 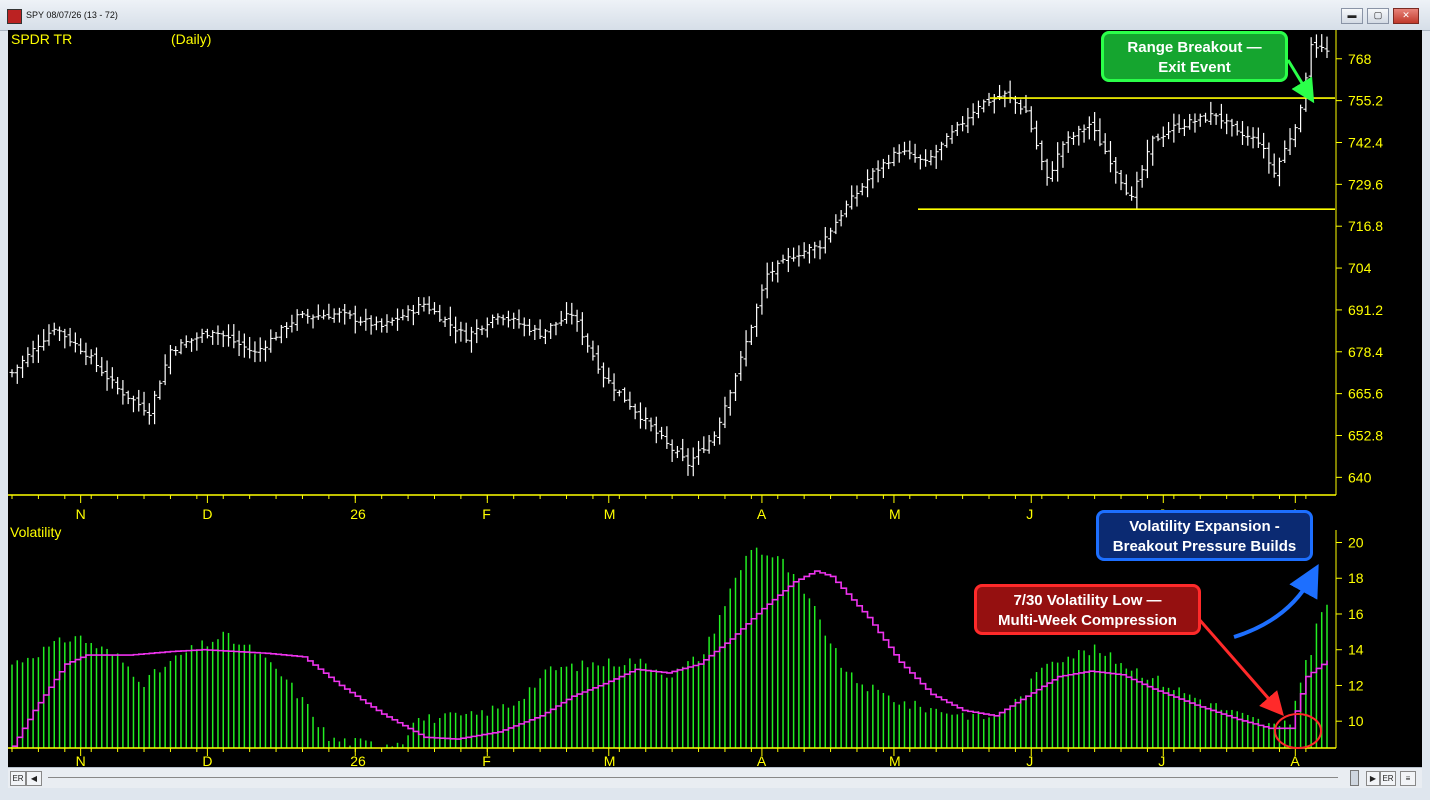 What do you see at coordinates (81, 514) in the screenshot?
I see `date-tick-label: N` at bounding box center [81, 514].